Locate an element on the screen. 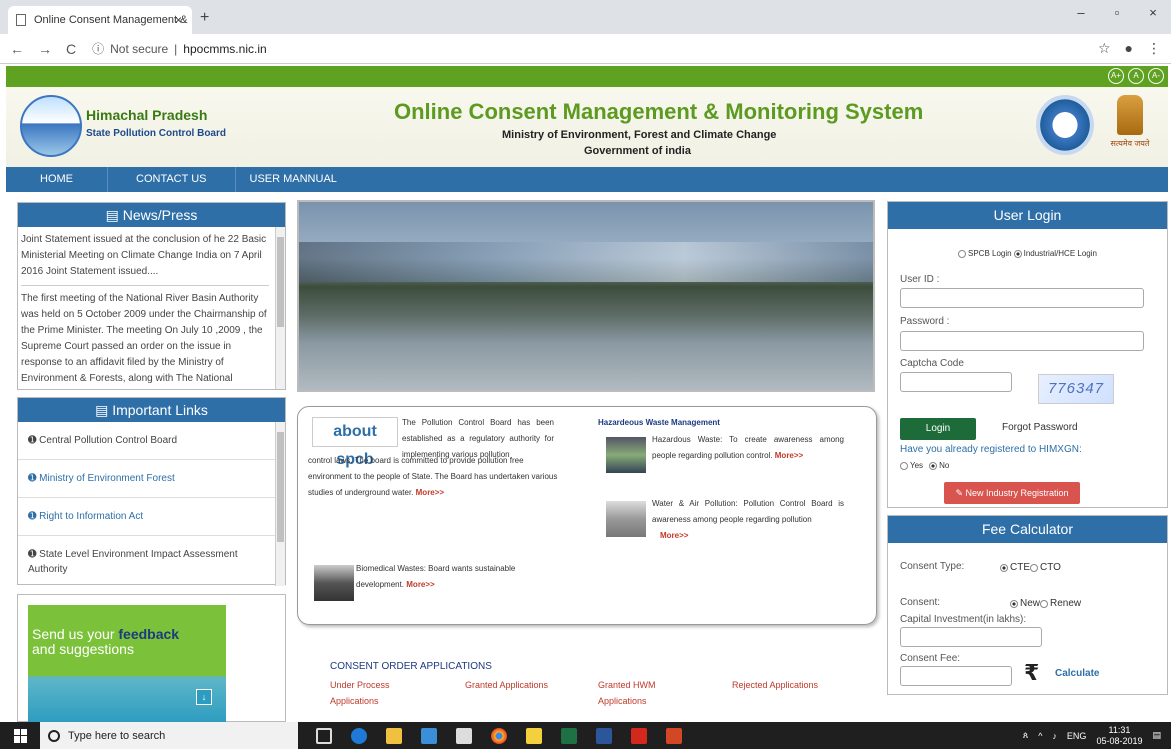 This screenshot has width=1171, height=749. sticky-notes-icon is located at coordinates (534, 735).